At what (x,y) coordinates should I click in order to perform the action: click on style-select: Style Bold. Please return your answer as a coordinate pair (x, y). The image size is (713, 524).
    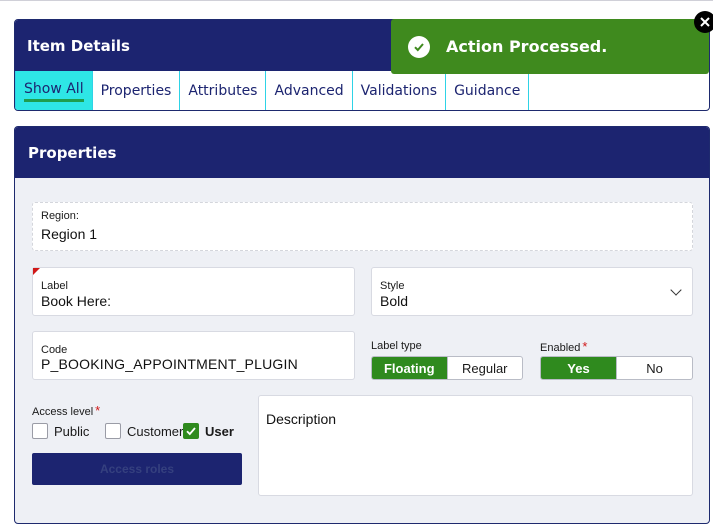
    Looking at the image, I should click on (532, 291).